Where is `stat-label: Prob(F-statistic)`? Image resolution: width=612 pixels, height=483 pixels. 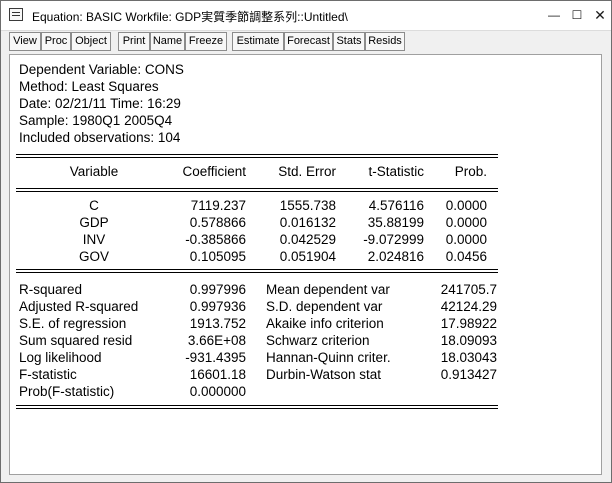
stat-label: Prob(F-statistic) is located at coordinates (67, 391).